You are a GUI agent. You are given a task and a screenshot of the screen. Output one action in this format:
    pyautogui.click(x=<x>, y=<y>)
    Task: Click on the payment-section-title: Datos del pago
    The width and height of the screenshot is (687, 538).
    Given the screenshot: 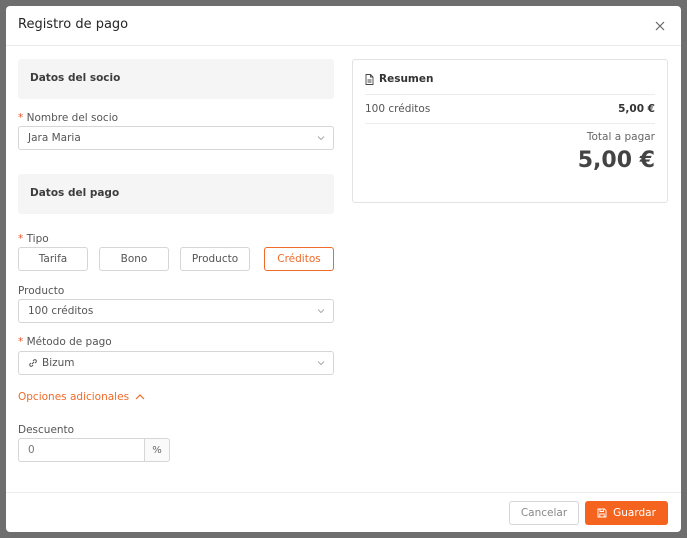 What is the action you would take?
    pyautogui.click(x=75, y=193)
    